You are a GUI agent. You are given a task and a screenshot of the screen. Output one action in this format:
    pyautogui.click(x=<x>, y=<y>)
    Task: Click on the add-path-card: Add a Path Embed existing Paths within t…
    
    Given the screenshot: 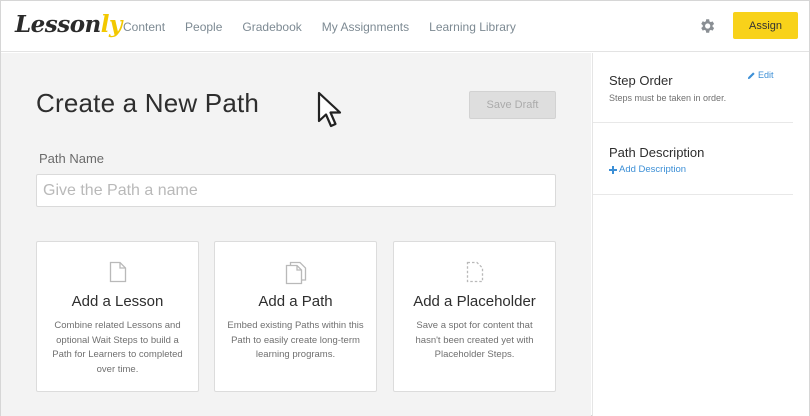 What is the action you would take?
    pyautogui.click(x=295, y=316)
    